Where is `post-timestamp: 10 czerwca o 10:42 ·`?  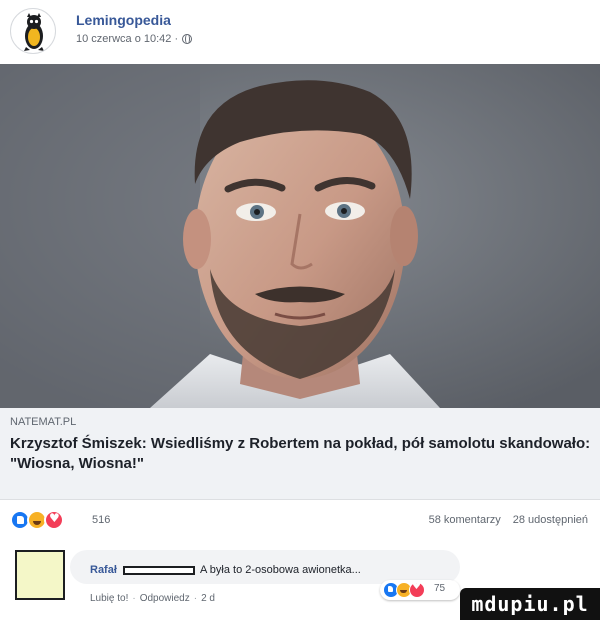
post-timestamp: 10 czerwca o 10:42 · is located at coordinates (127, 39).